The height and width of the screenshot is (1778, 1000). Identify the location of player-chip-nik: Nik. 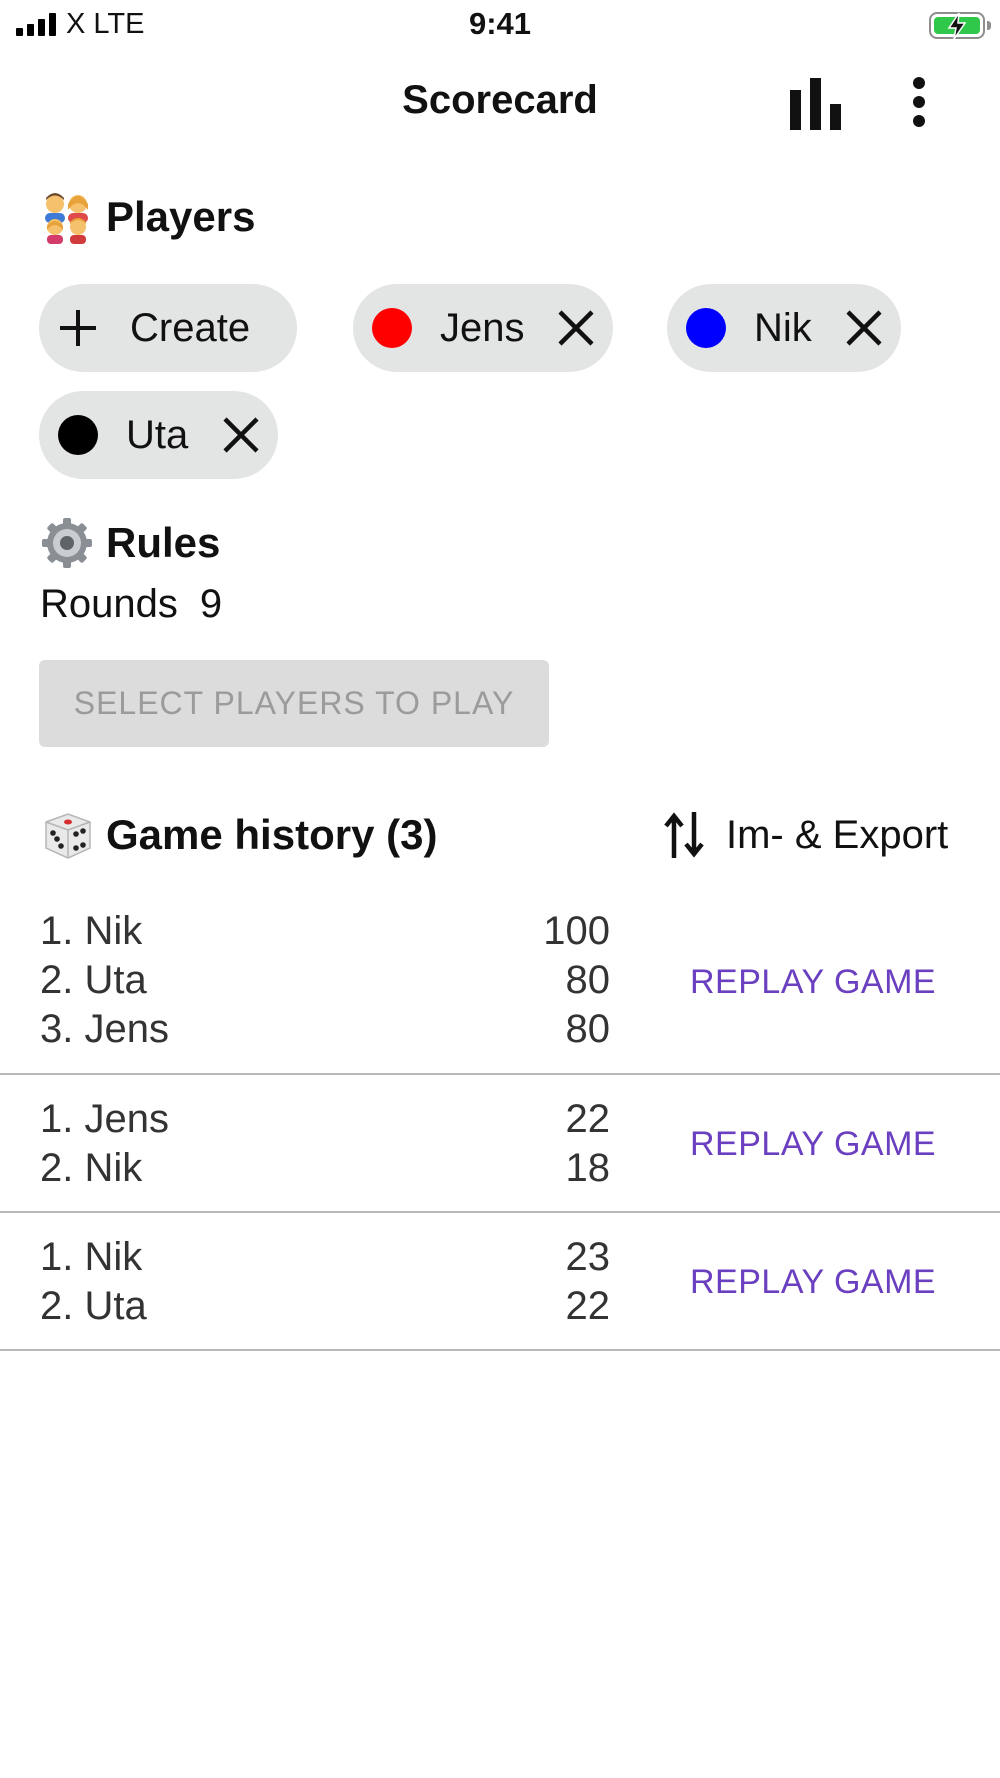
(784, 328).